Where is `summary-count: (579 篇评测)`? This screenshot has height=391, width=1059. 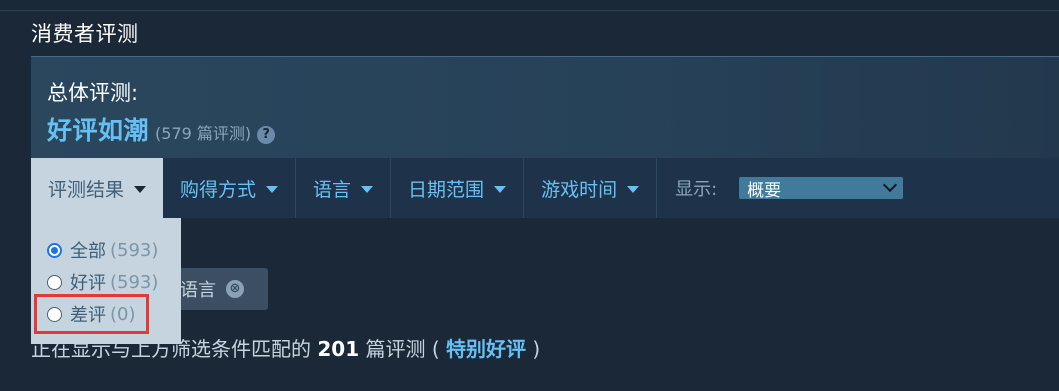
summary-count: (579 篇评测) is located at coordinates (203, 133).